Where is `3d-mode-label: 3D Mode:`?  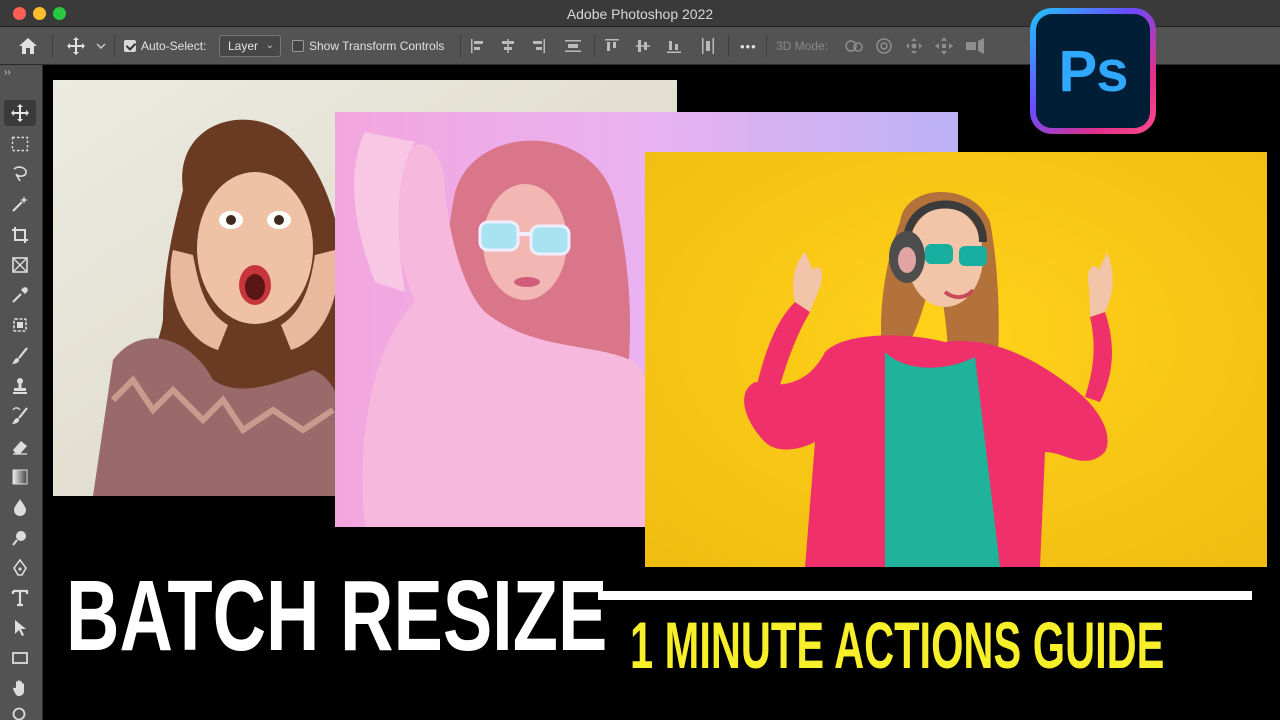
3d-mode-label: 3D Mode: is located at coordinates (802, 46).